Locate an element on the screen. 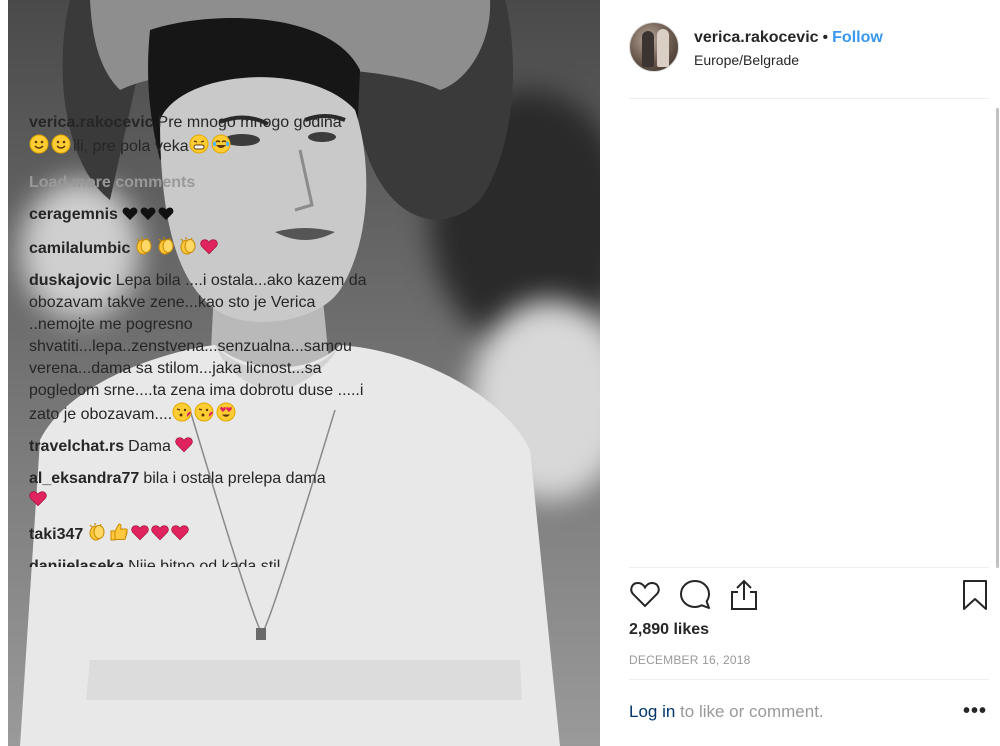 This screenshot has height=746, width=1000. joy-icon is located at coordinates (221, 147).